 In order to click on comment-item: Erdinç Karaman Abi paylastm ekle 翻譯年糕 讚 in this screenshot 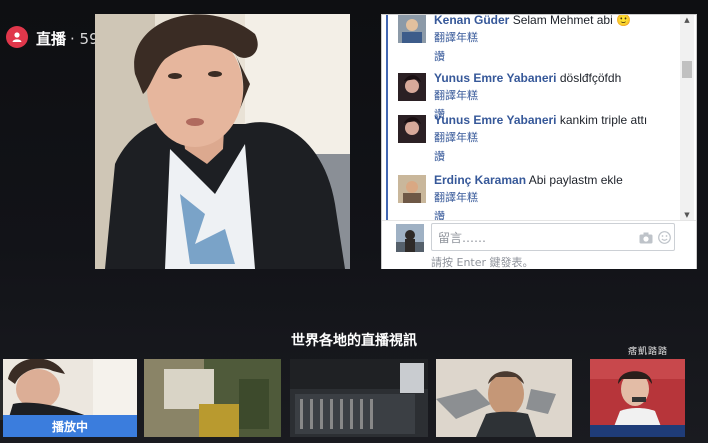, I will do `click(534, 196)`.